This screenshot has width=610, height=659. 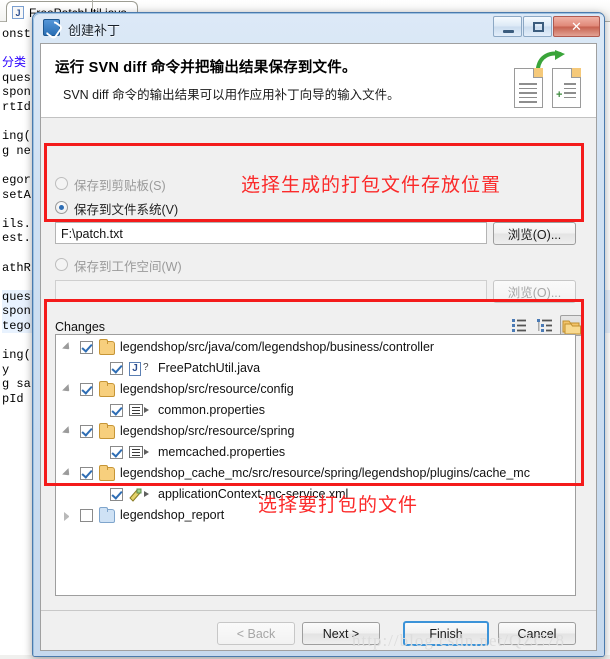 What do you see at coordinates (80, 327) in the screenshot?
I see `changes-group-label: Changes` at bounding box center [80, 327].